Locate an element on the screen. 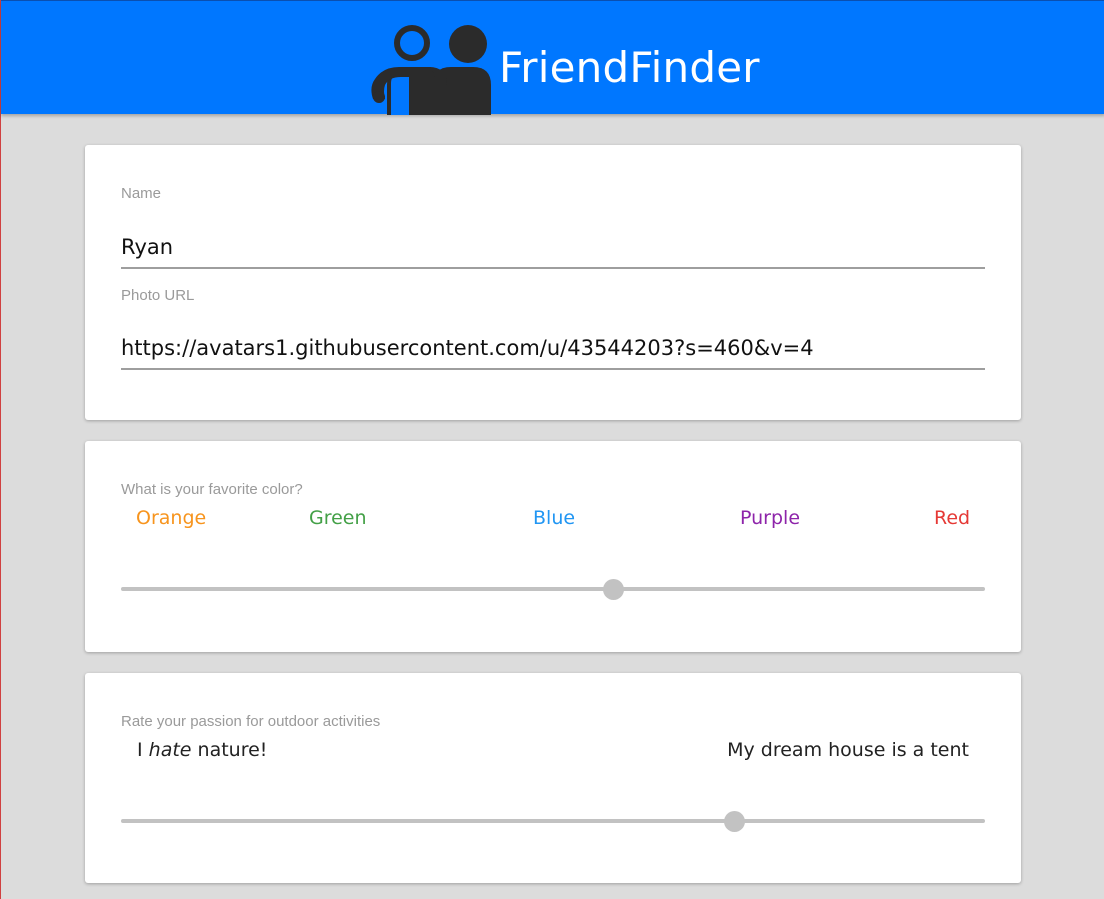 This screenshot has width=1104, height=899. low-end-label: I hate nature! is located at coordinates (202, 750).